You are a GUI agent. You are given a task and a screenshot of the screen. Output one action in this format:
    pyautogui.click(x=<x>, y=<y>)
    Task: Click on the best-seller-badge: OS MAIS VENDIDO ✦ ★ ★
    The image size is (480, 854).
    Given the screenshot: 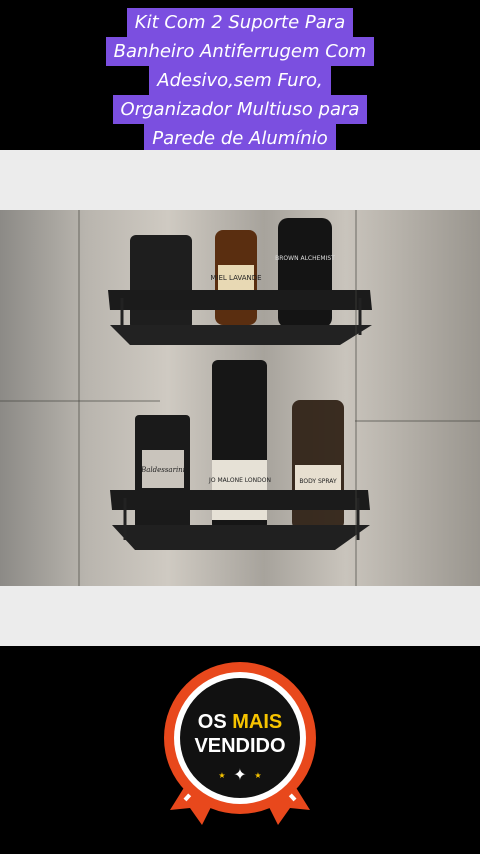 What is the action you would take?
    pyautogui.click(x=240, y=745)
    